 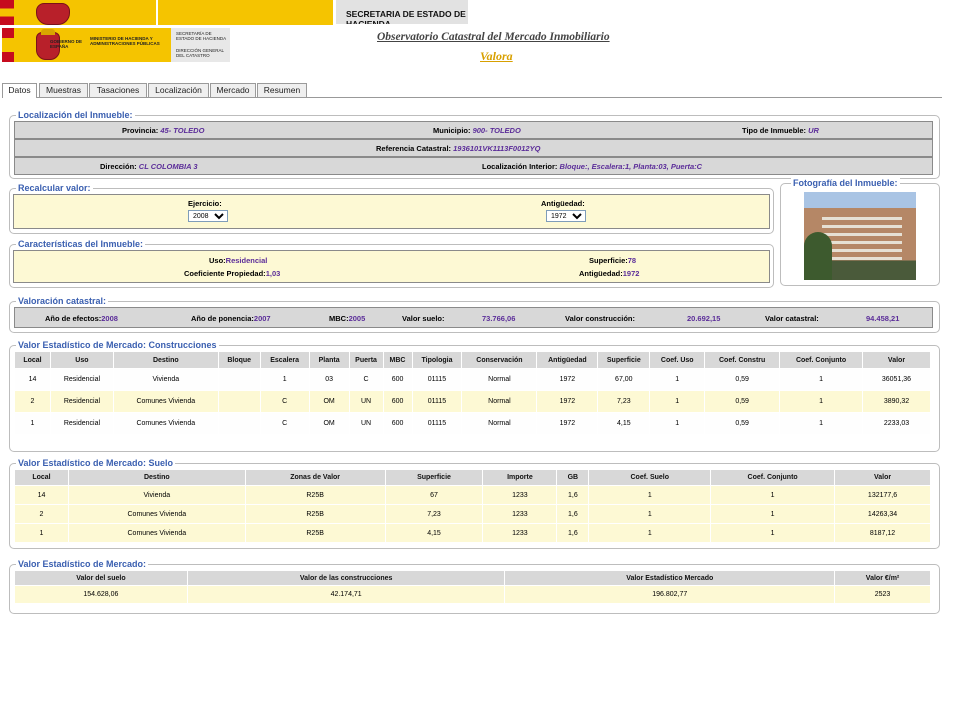 What do you see at coordinates (53, 14) in the screenshot?
I see `coat-of-arms-icon` at bounding box center [53, 14].